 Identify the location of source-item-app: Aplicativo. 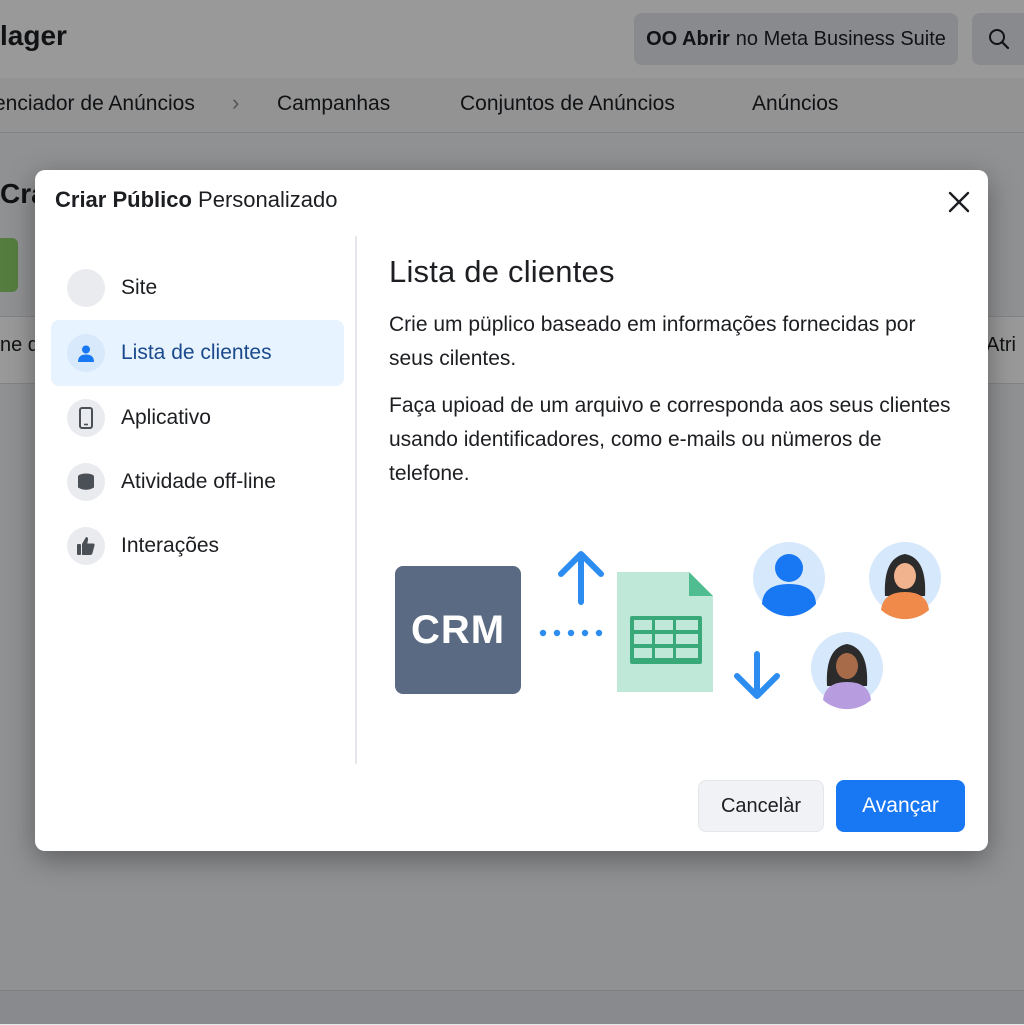
(197, 418).